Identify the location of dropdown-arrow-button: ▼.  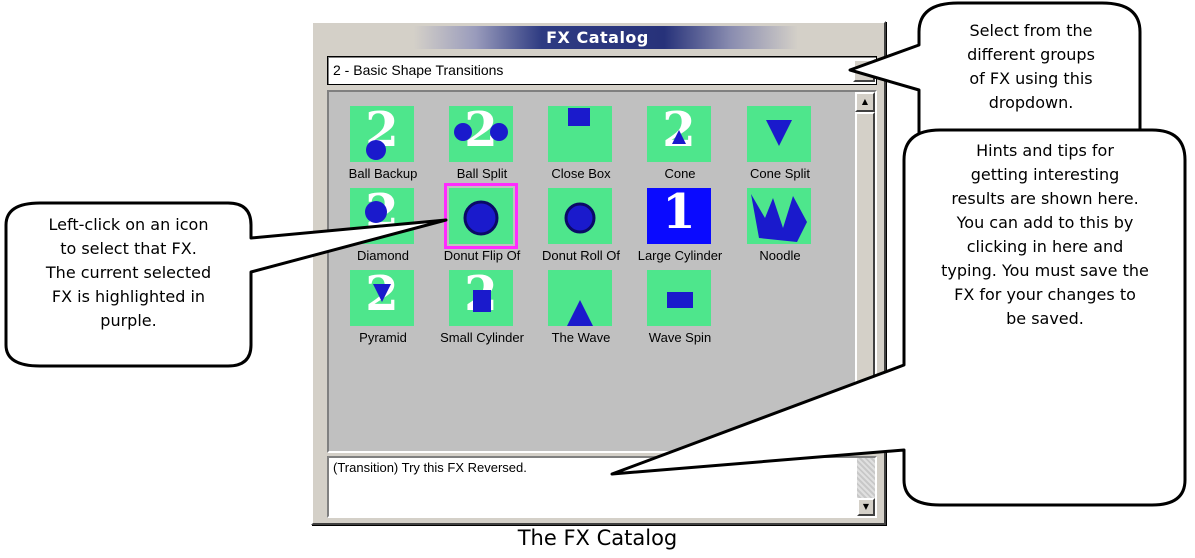
(864, 70).